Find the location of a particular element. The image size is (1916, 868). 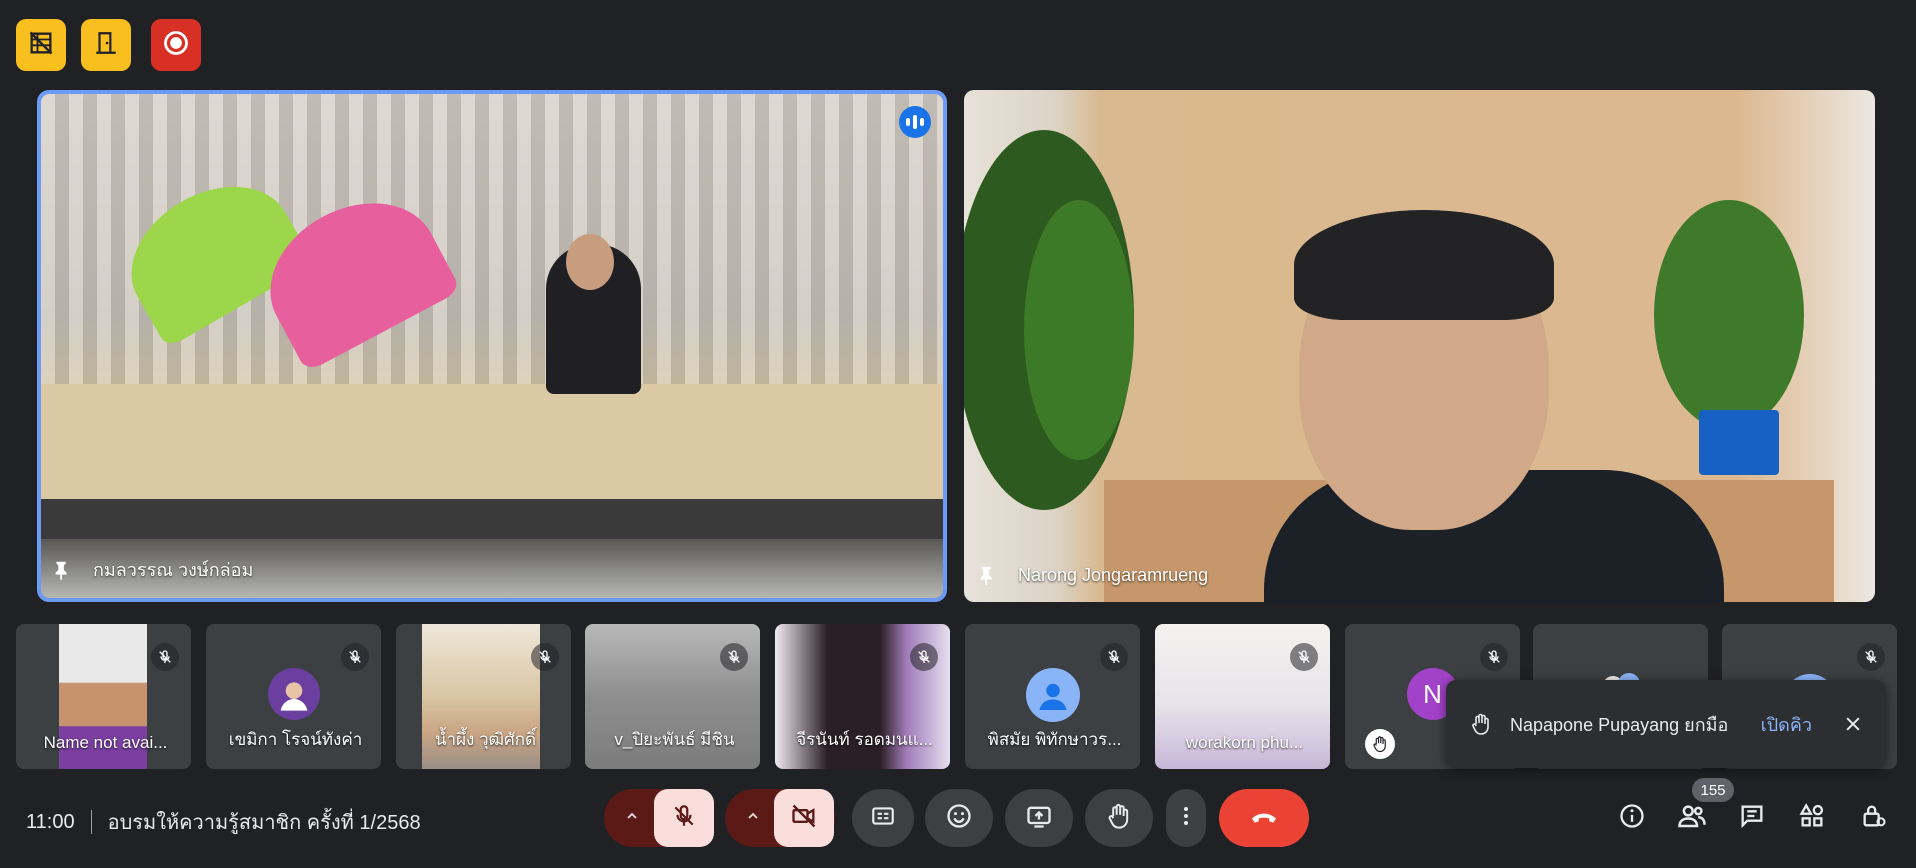

record-icon is located at coordinates (176, 45).